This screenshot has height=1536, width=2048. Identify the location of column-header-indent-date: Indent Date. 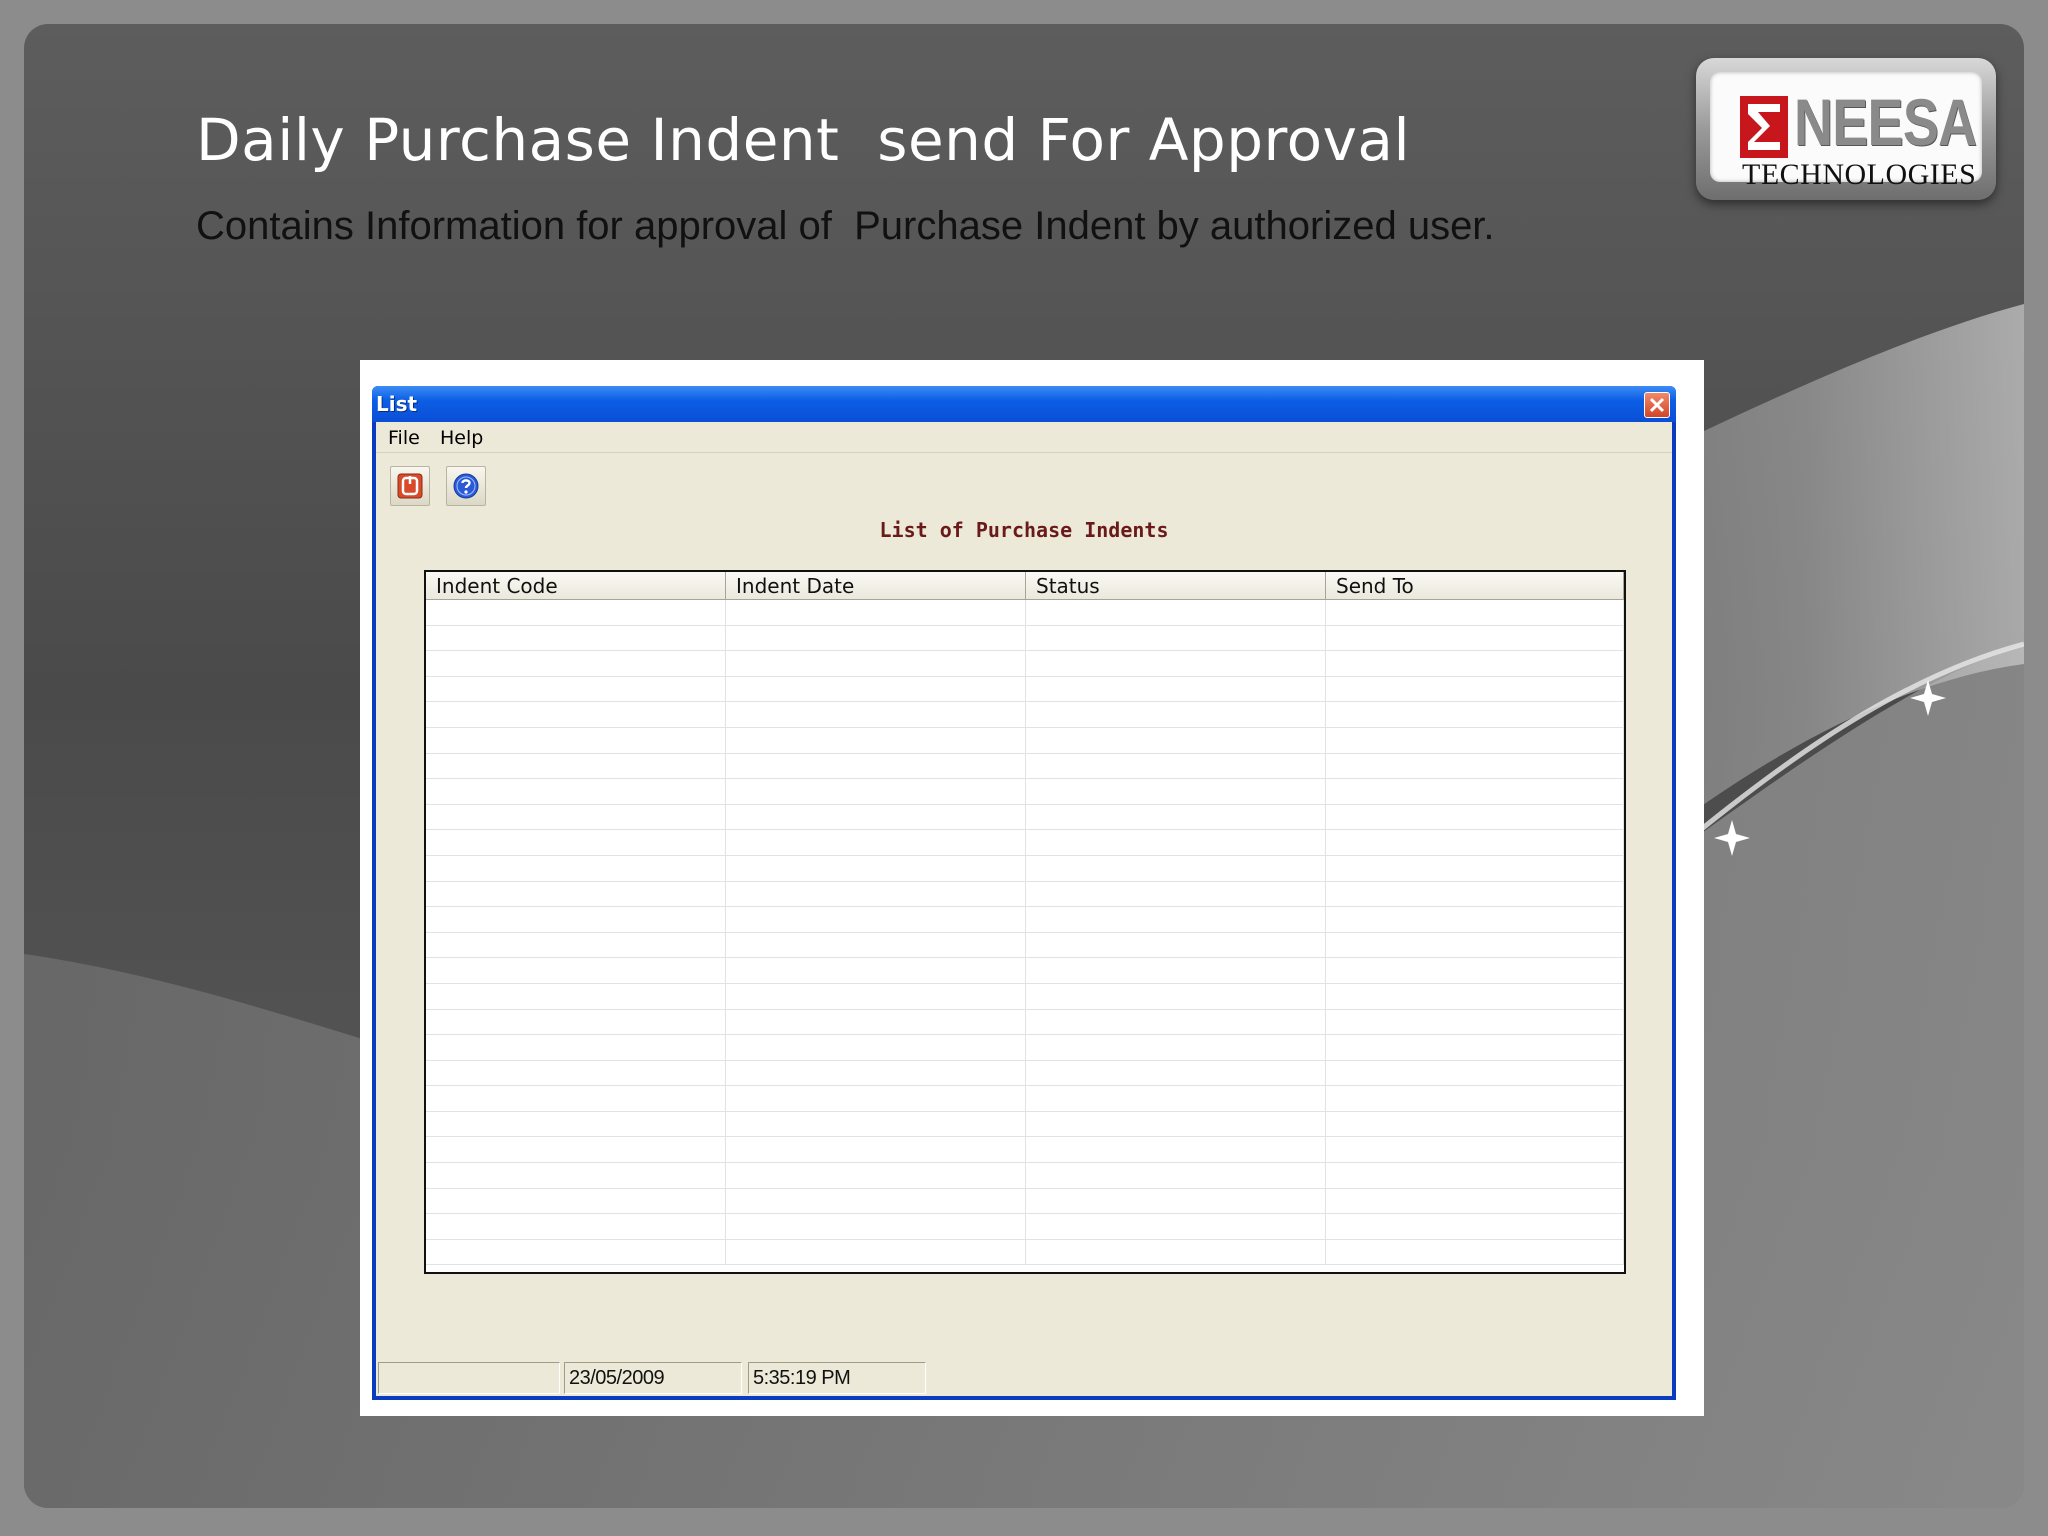
(876, 586).